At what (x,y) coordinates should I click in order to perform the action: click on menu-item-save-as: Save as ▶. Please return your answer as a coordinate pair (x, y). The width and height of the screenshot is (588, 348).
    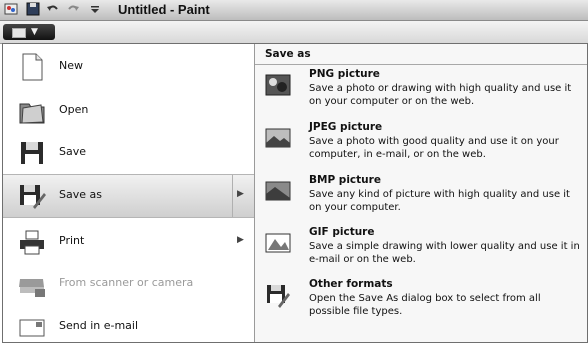
    Looking at the image, I should click on (128, 196).